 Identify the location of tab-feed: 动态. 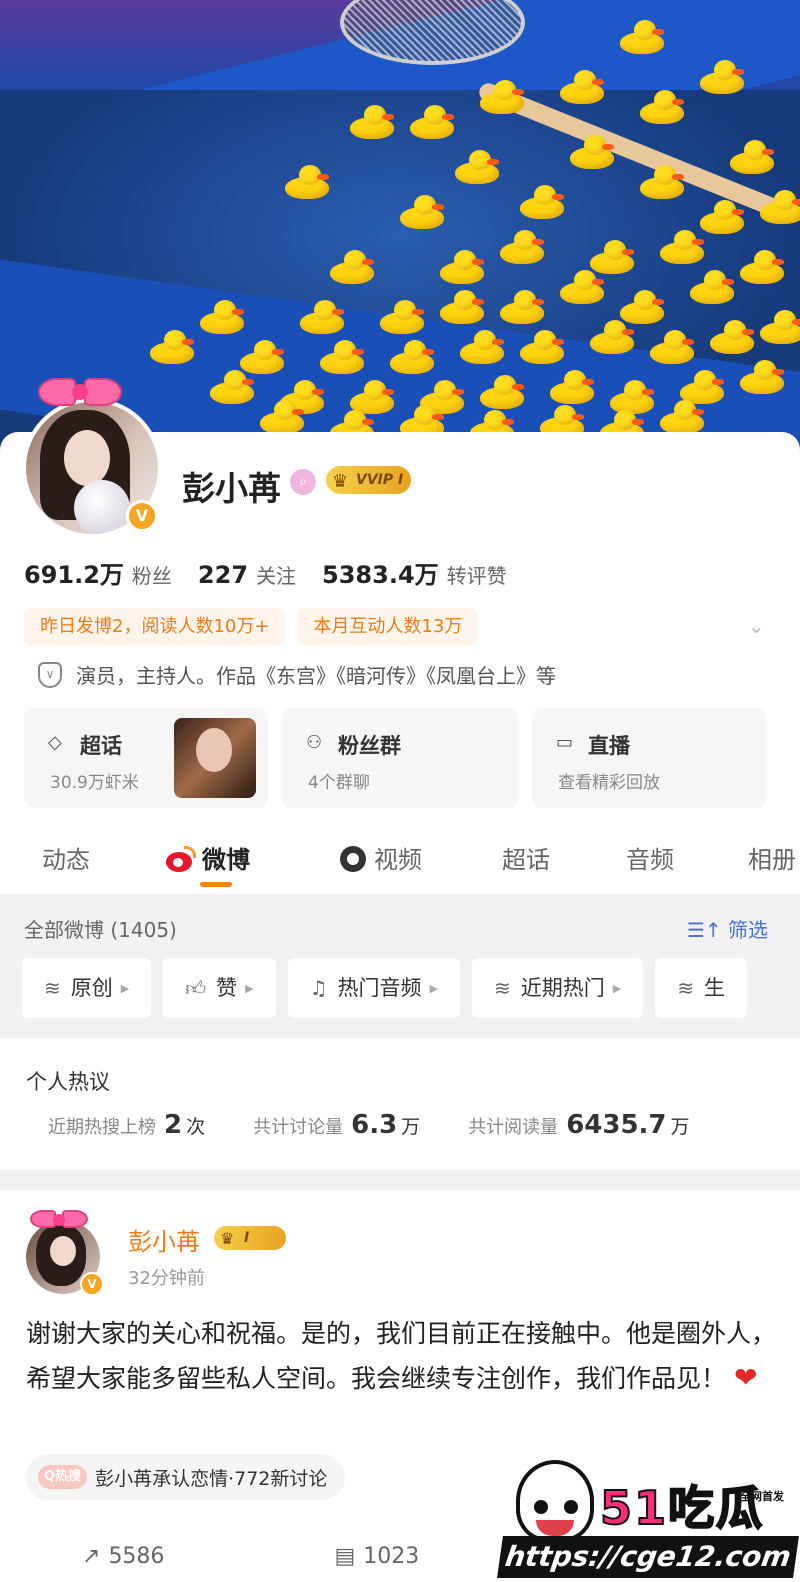
(66, 857).